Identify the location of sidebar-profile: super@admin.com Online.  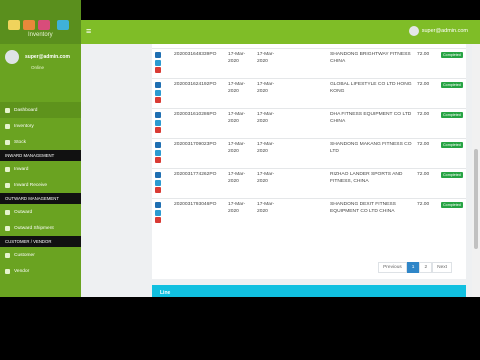
(40, 73).